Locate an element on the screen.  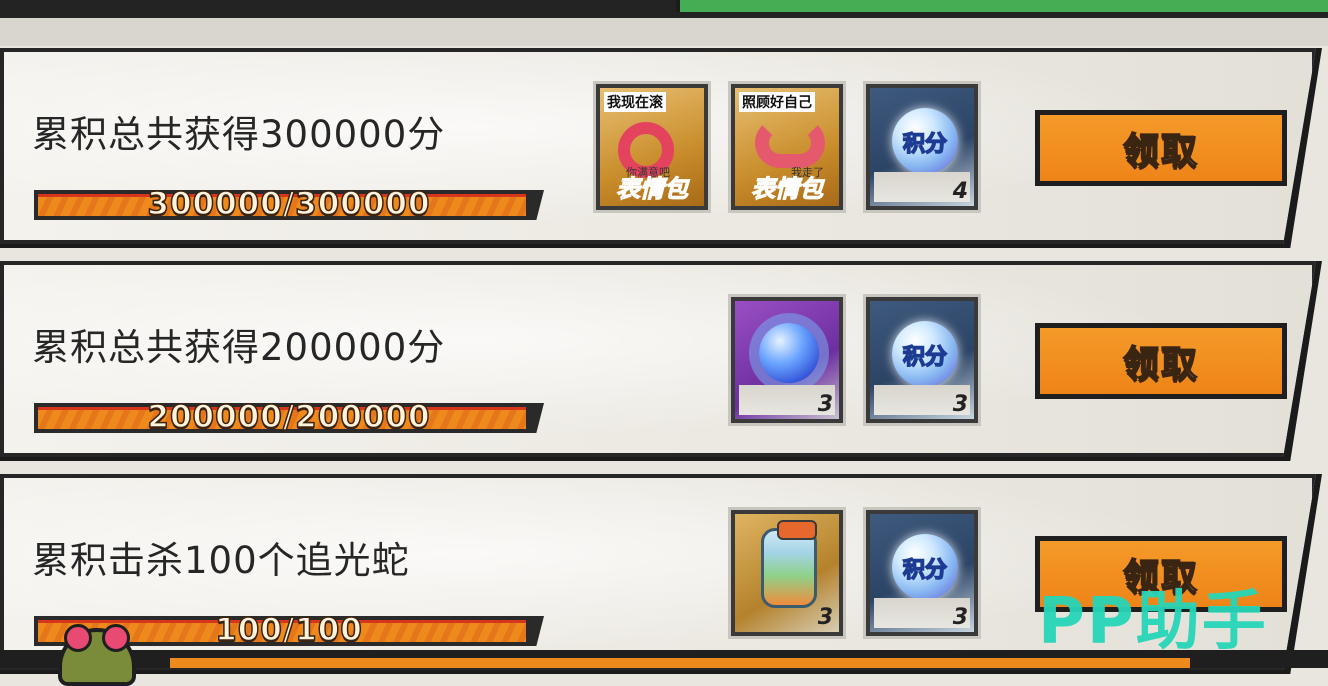
top-bar is located at coordinates (664, 9).